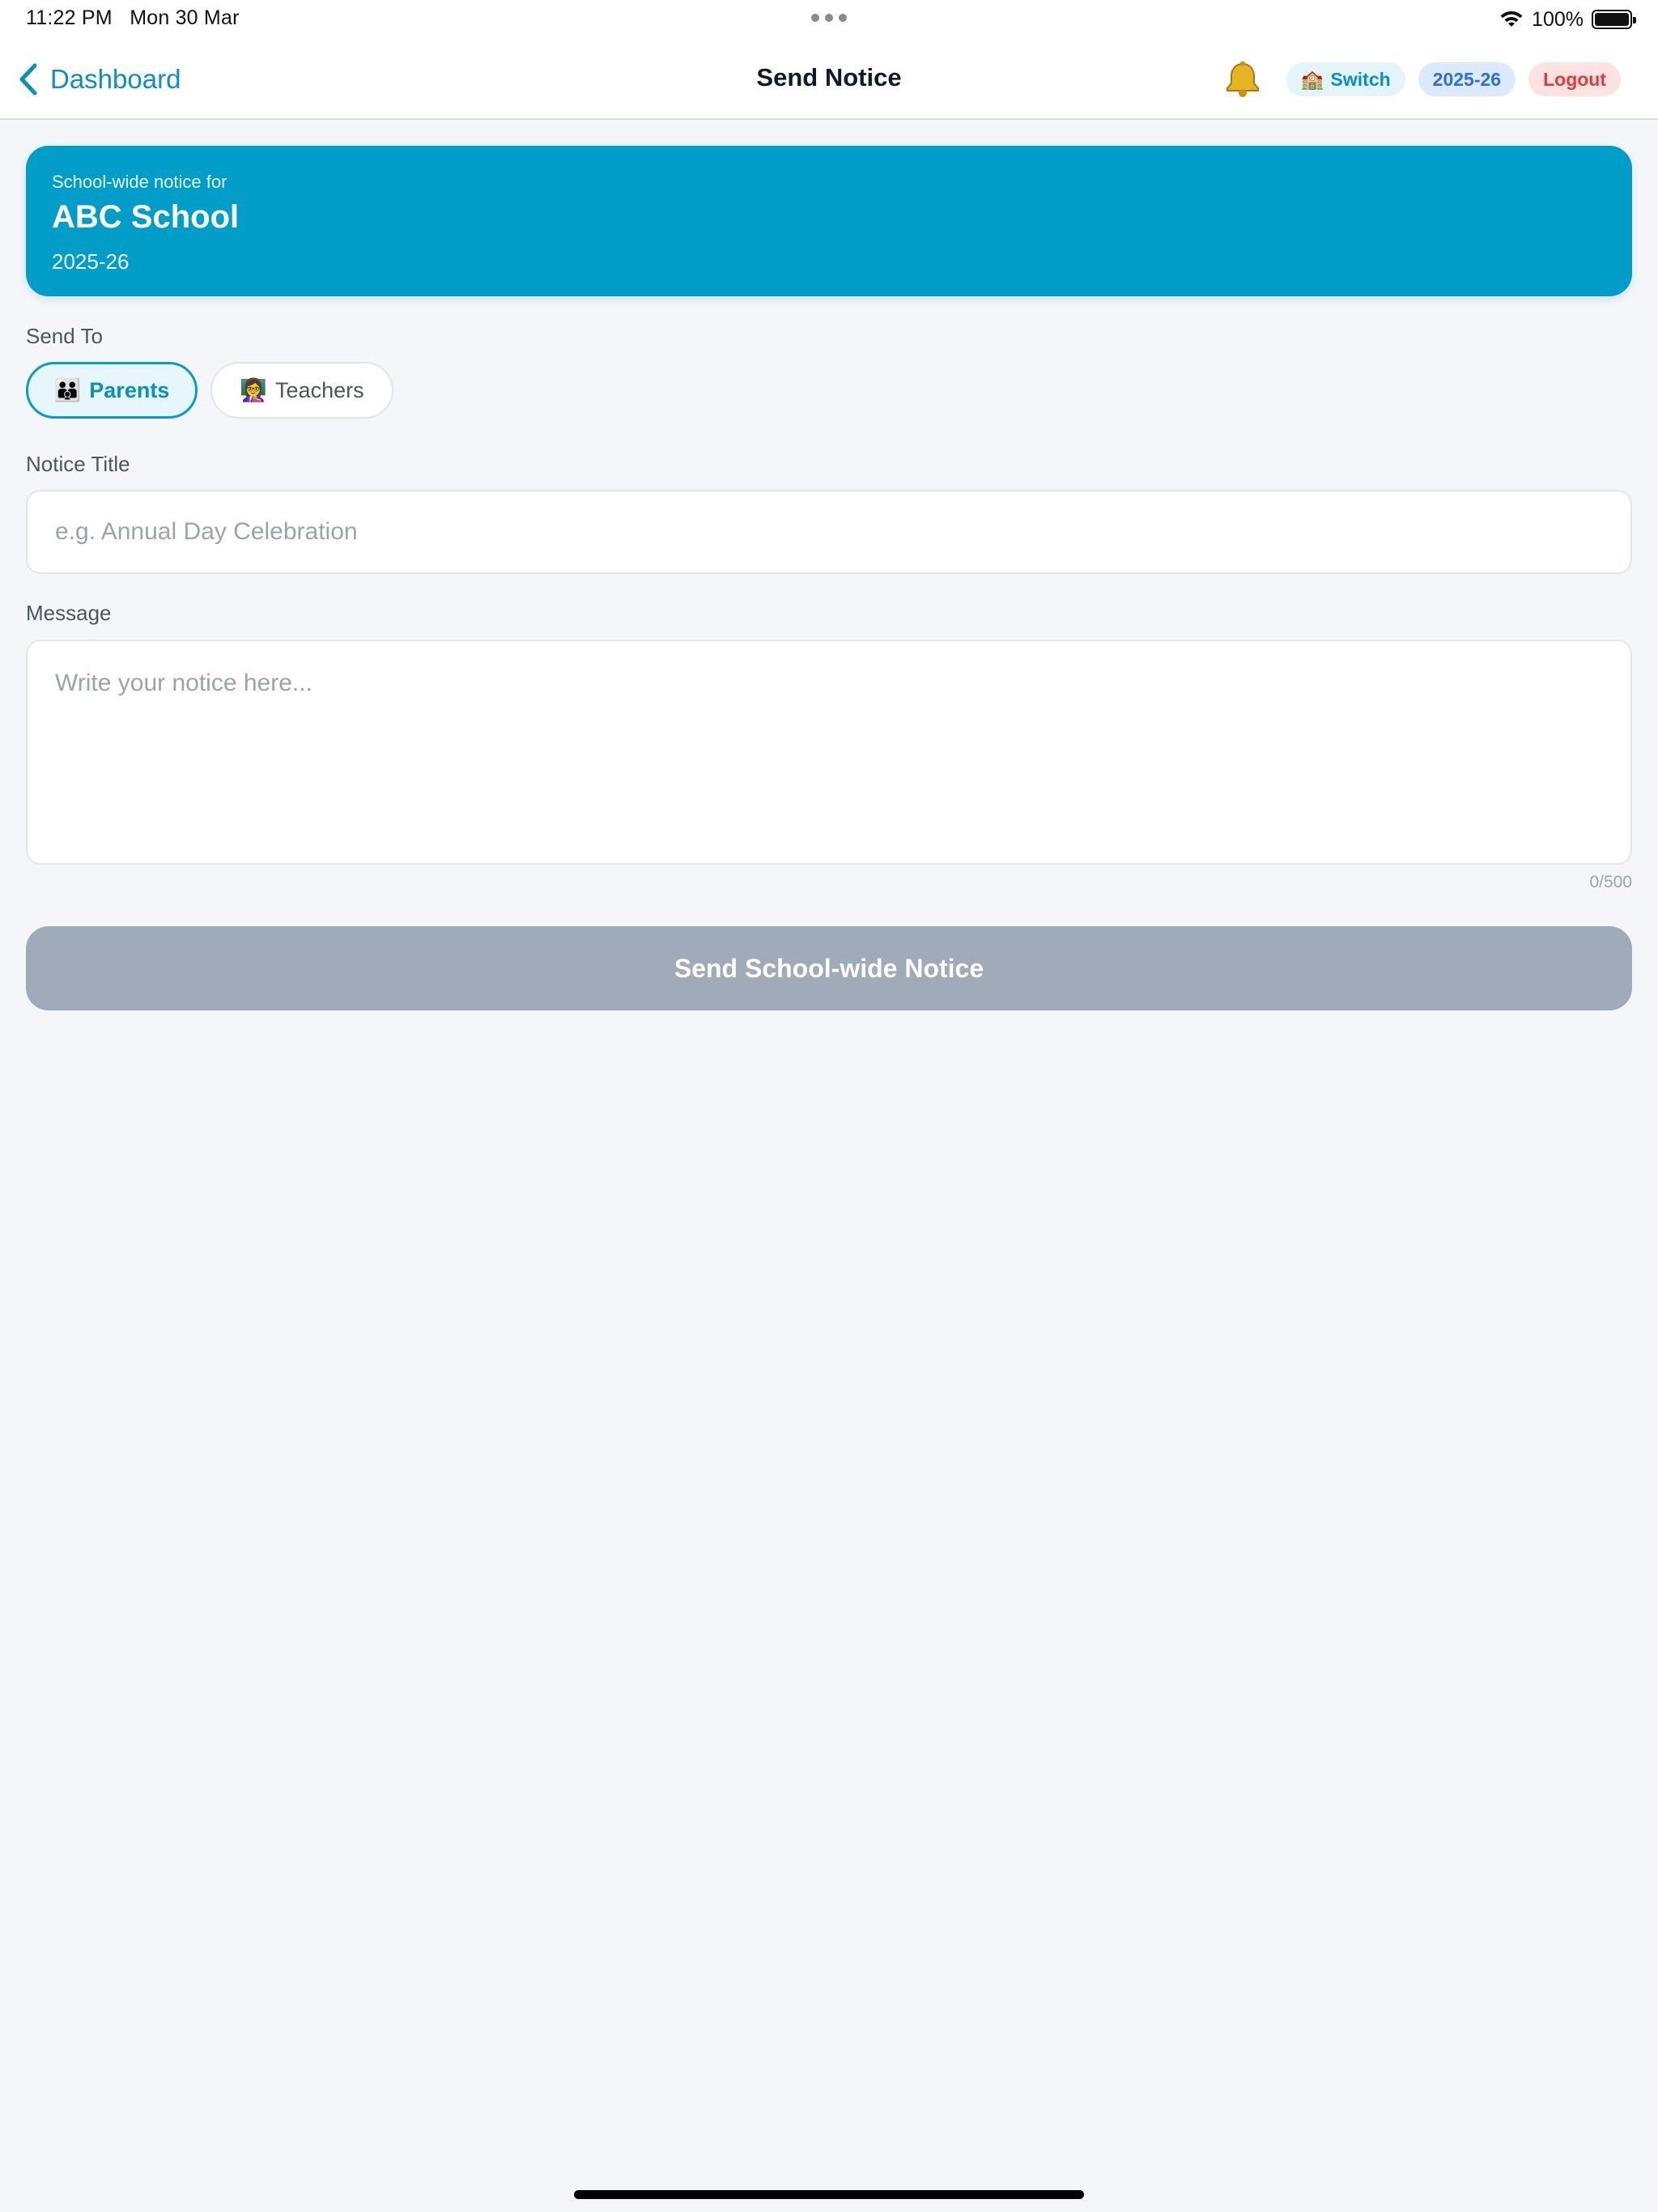  What do you see at coordinates (1511, 19) in the screenshot?
I see `wifi-icon` at bounding box center [1511, 19].